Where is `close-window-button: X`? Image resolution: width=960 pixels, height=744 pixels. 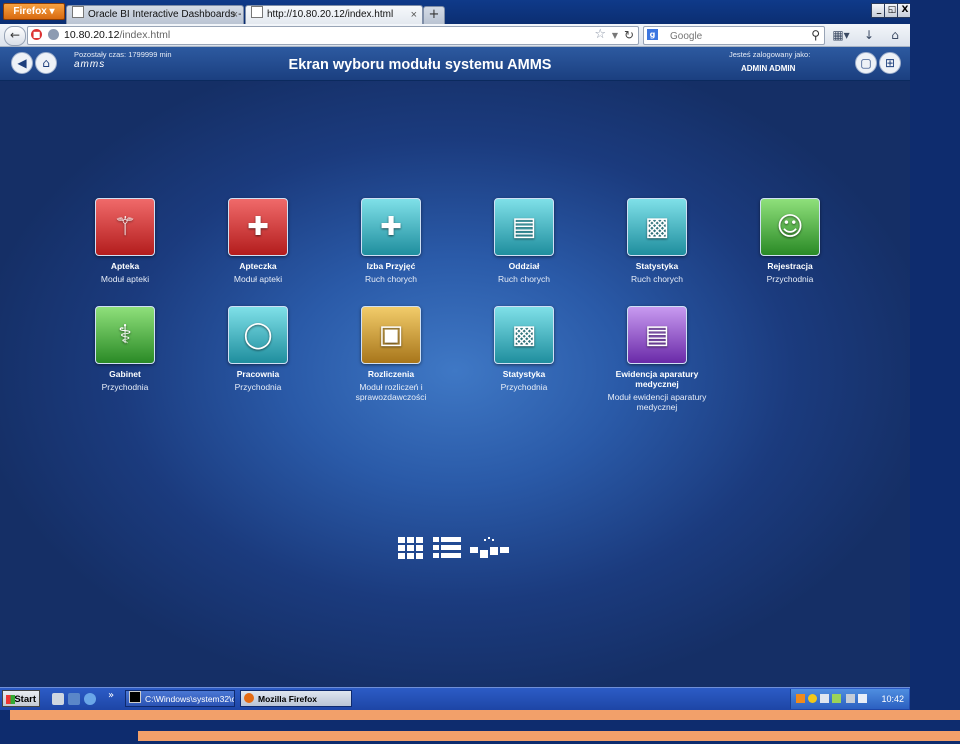 close-window-button: X is located at coordinates (903, 10).